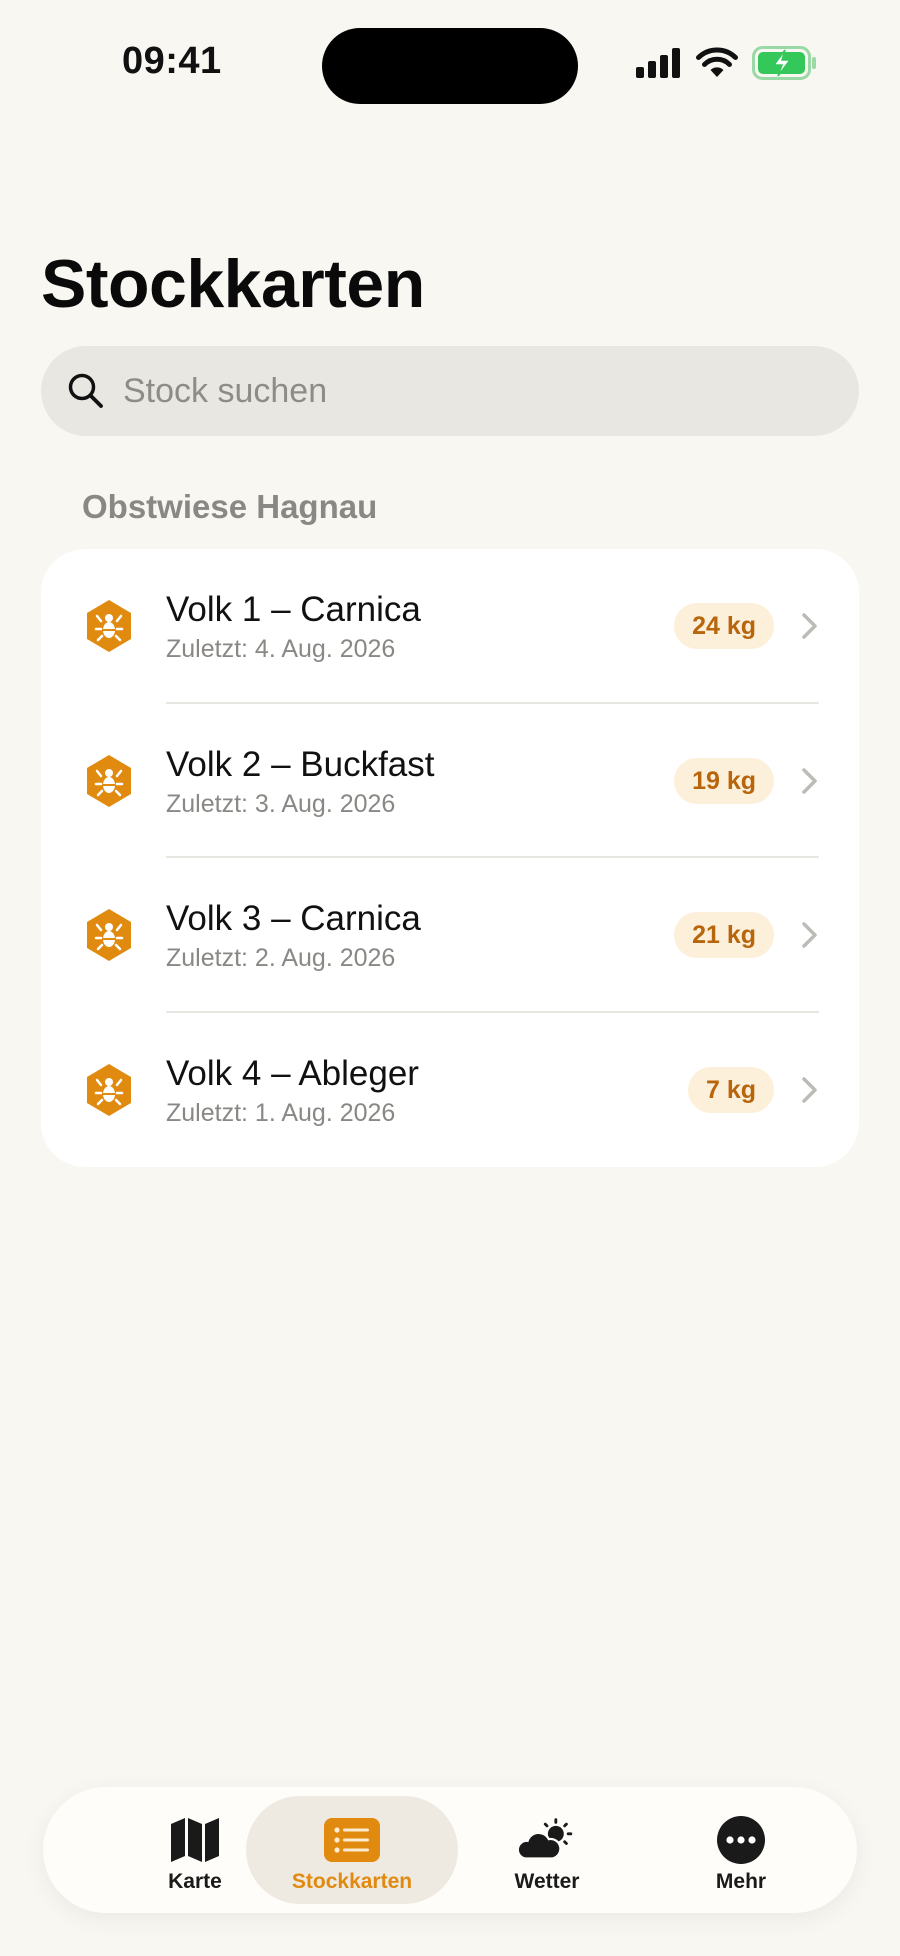 This screenshot has width=900, height=1956. Describe the element at coordinates (724, 935) in the screenshot. I see `weight-badge: 21 kg` at that location.